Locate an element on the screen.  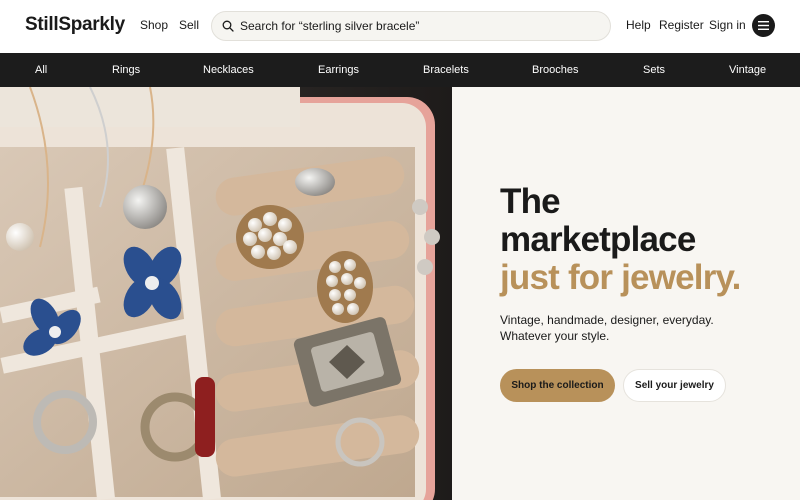
hamburger-icon is located at coordinates (763, 25).